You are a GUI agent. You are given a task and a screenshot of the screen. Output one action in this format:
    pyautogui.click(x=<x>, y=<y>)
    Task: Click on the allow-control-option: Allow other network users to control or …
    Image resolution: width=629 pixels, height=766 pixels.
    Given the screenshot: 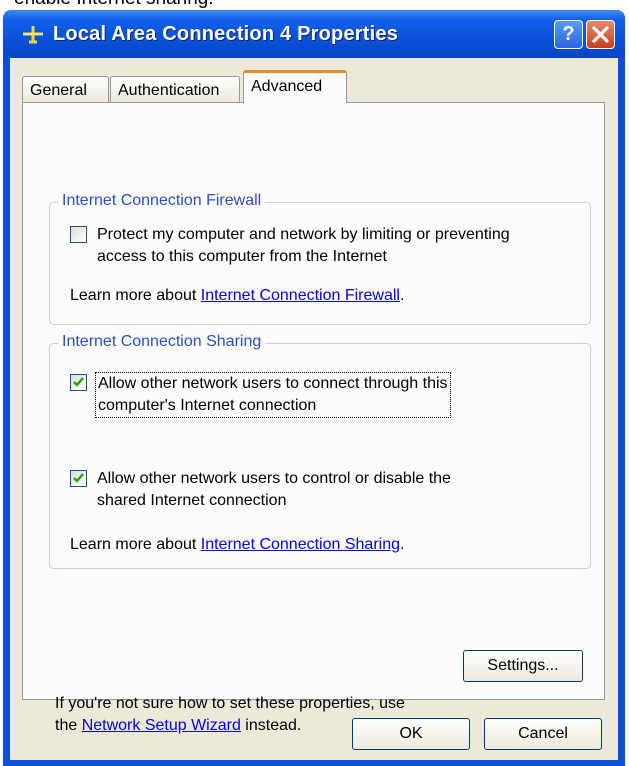 What is the action you would take?
    pyautogui.click(x=325, y=491)
    